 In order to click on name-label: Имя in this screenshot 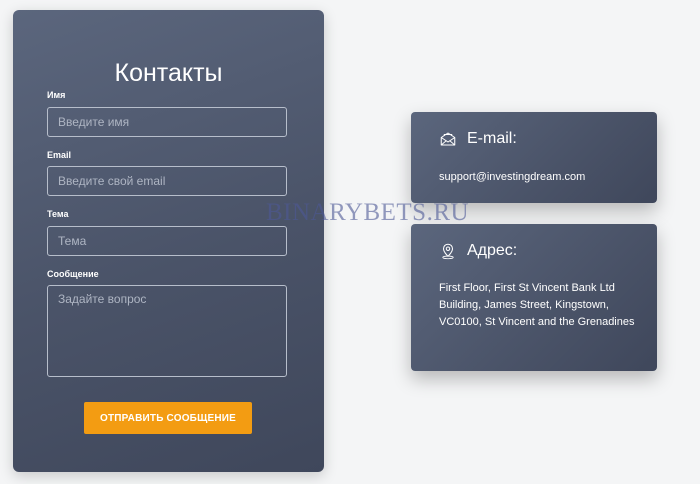, I will do `click(56, 95)`.